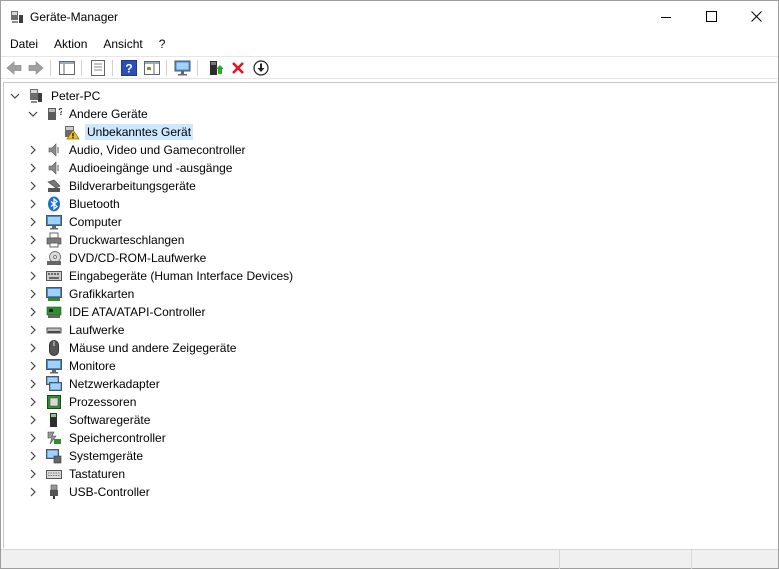  Describe the element at coordinates (75, 204) in the screenshot. I see `tree-item-bluetooth: Bluetooth` at that location.